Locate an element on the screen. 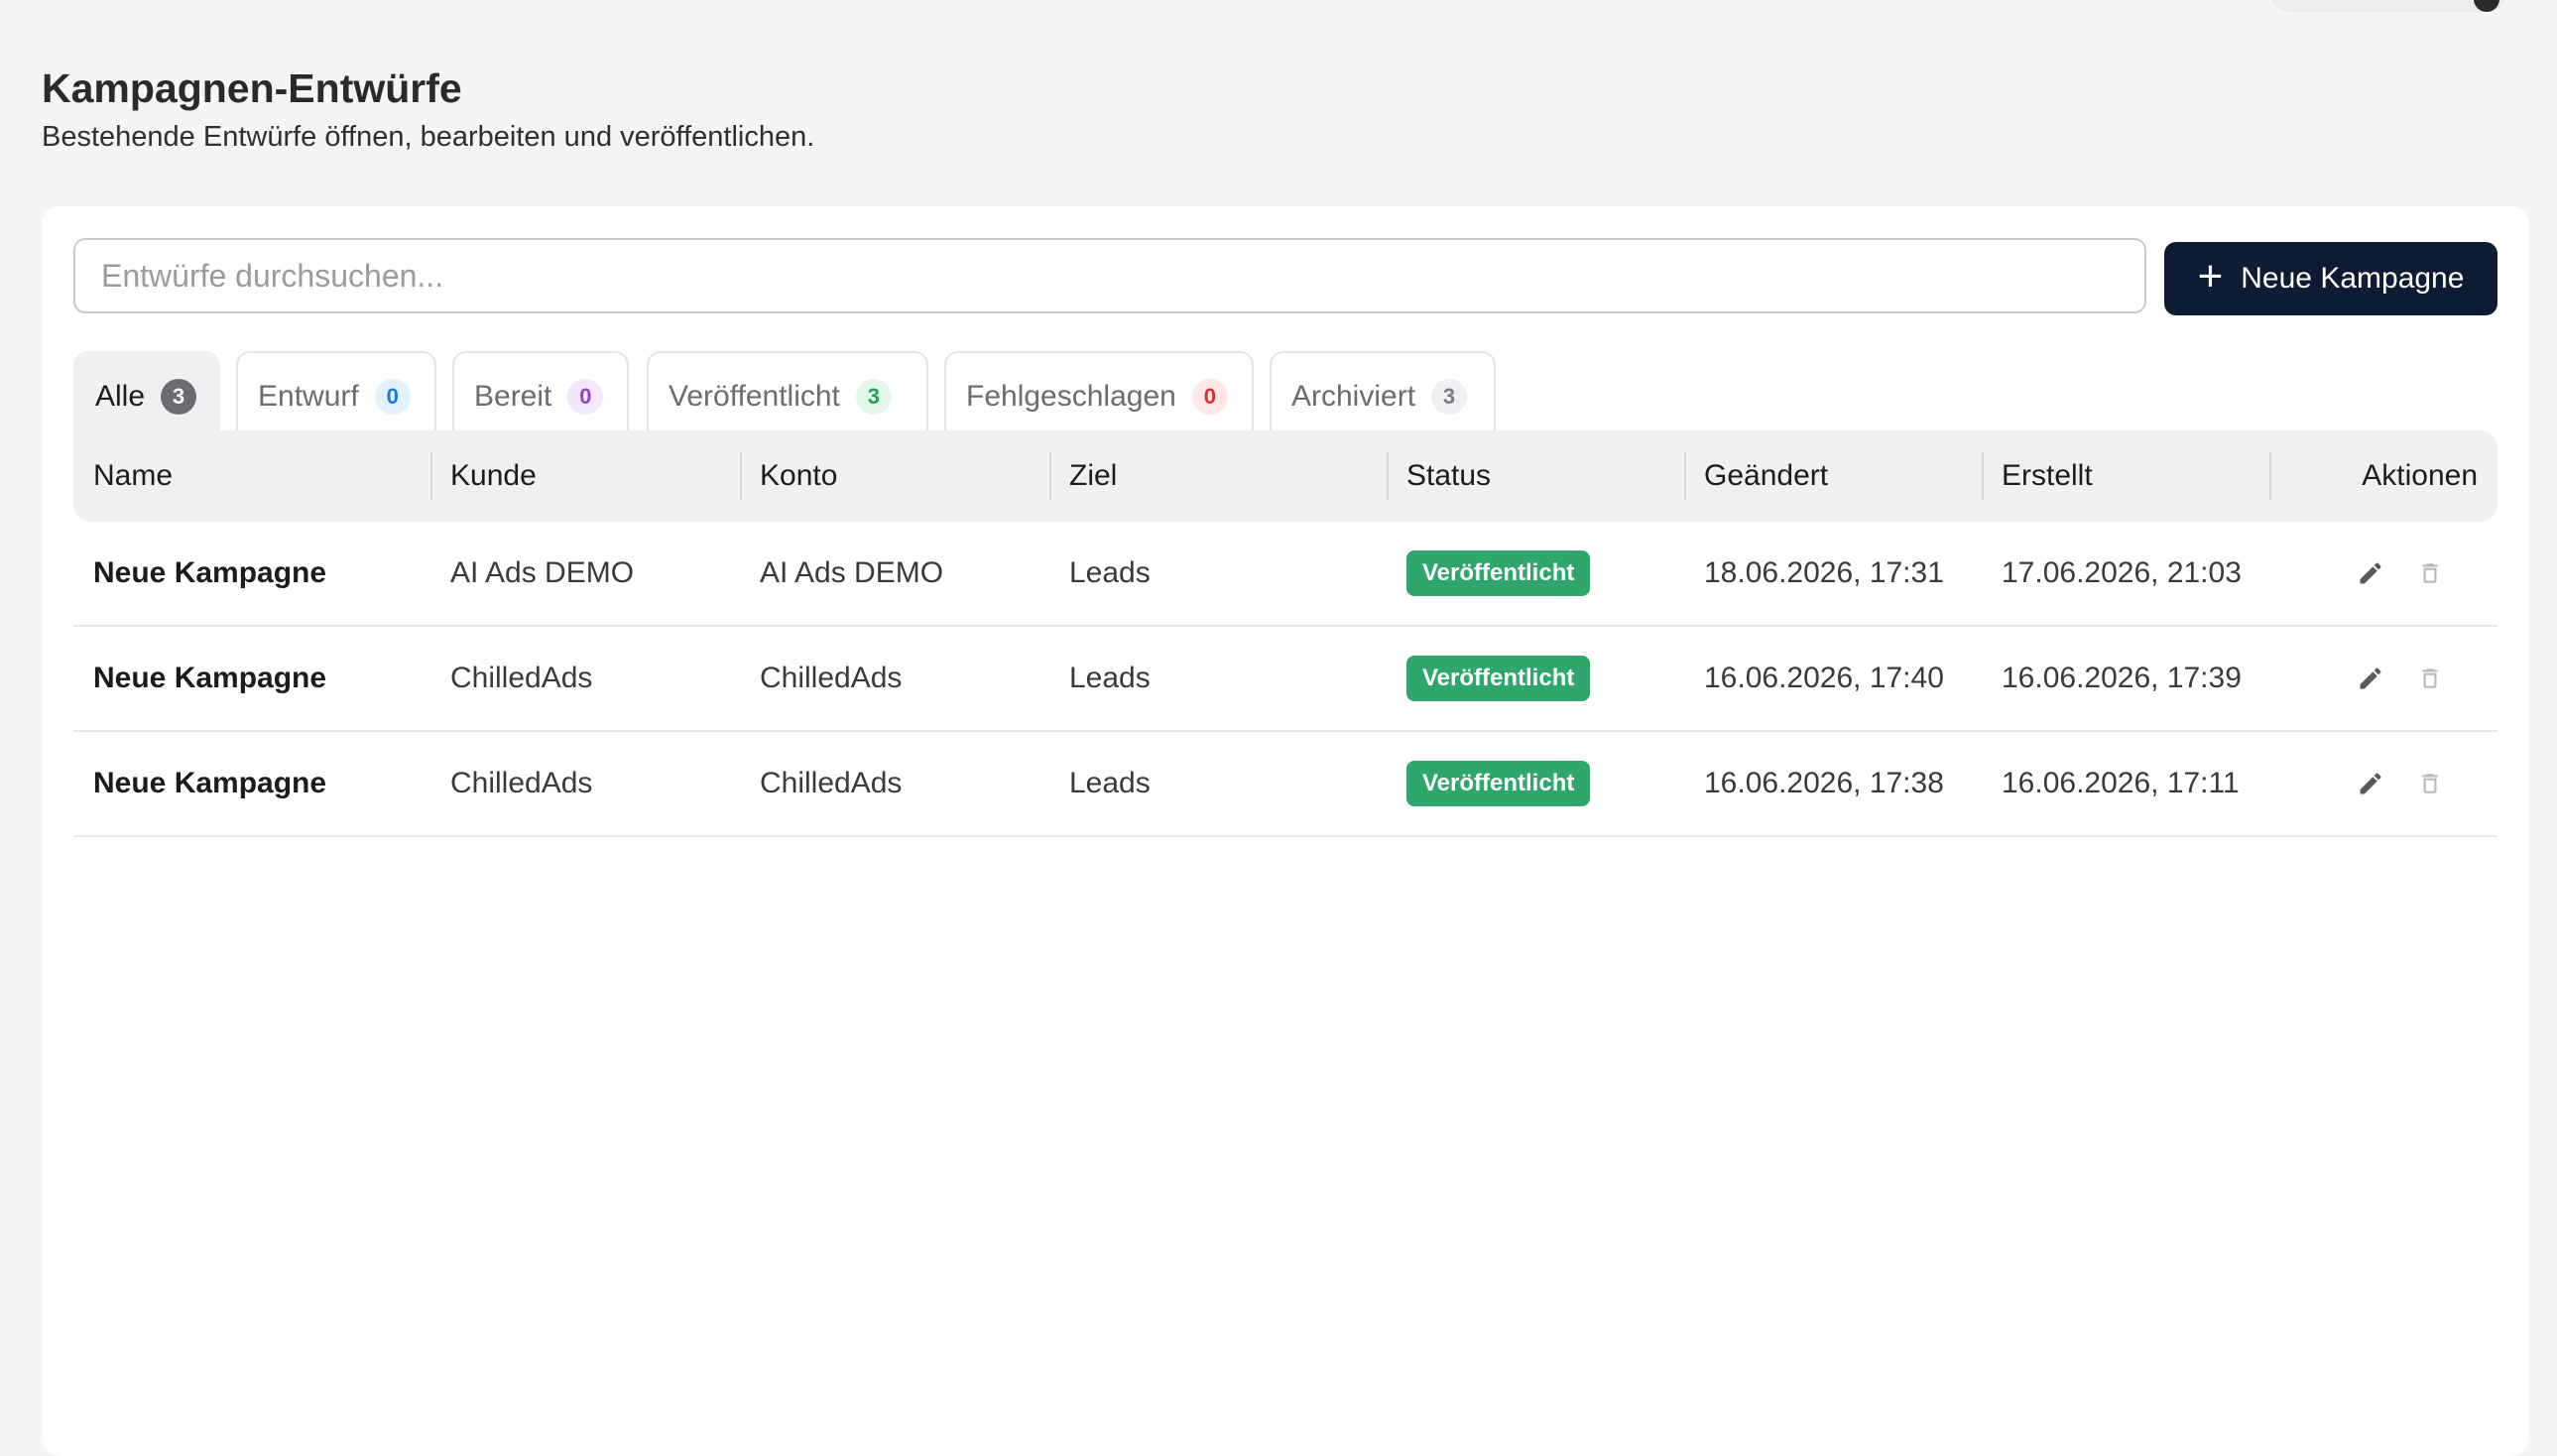 The width and height of the screenshot is (2557, 1456). tab-archiviert: Archiviert 3 is located at coordinates (1383, 395).